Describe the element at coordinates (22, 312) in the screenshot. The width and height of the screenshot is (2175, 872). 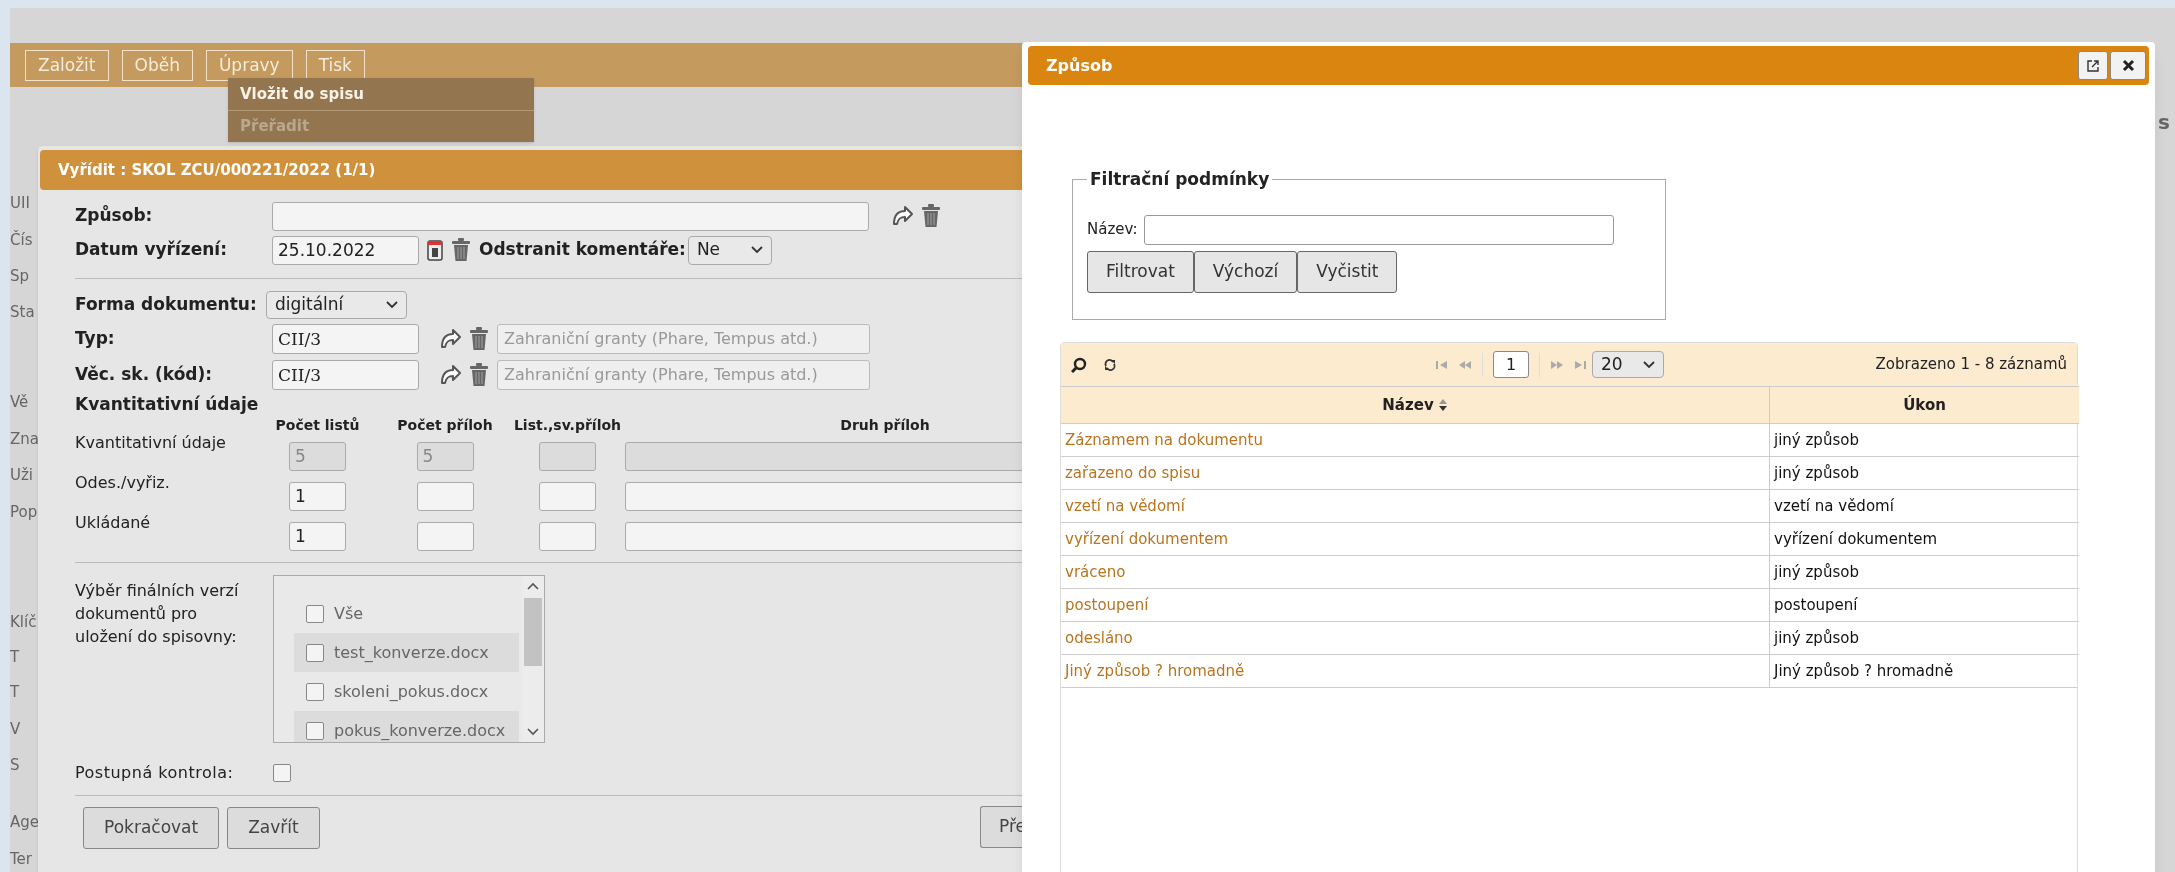
I see `sidebar-label: Sta` at that location.